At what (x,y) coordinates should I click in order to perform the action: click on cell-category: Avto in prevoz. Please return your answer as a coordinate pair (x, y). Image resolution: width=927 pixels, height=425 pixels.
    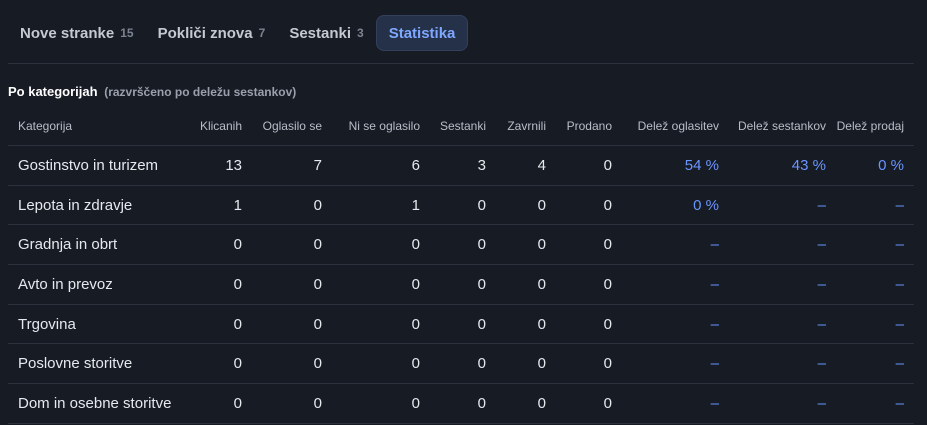
    Looking at the image, I should click on (97, 284).